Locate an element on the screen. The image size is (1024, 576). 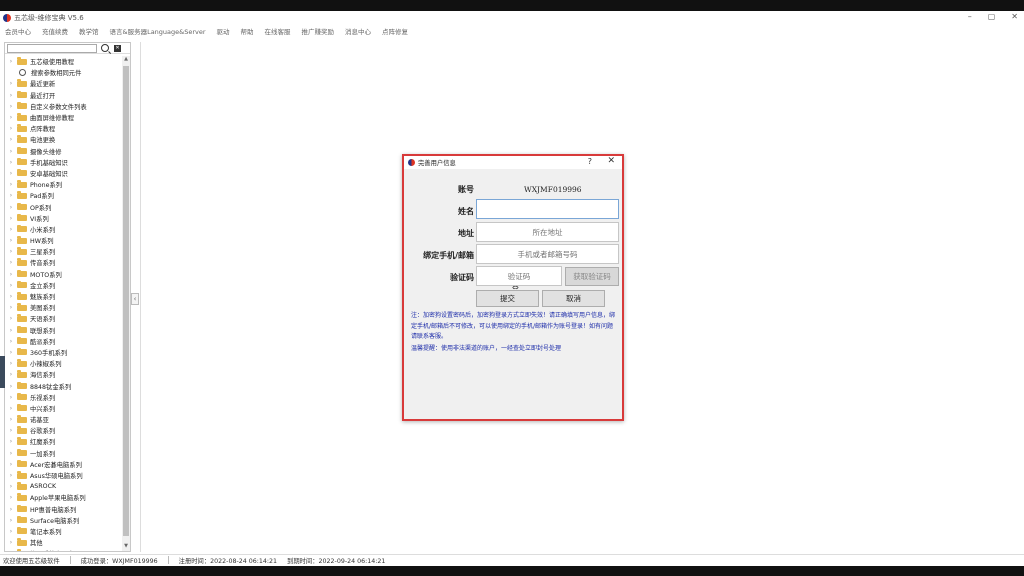
clear-search-icon: ✕ is located at coordinates (117, 48).